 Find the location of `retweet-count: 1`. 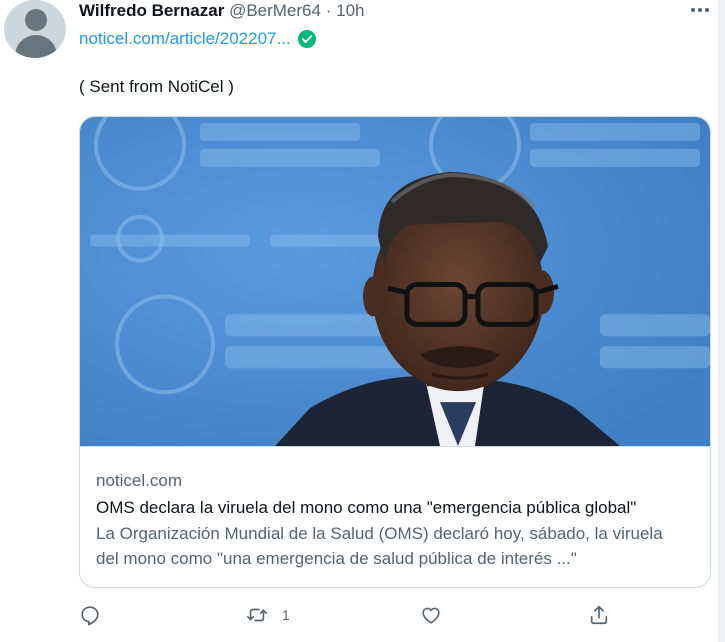

retweet-count: 1 is located at coordinates (286, 615).